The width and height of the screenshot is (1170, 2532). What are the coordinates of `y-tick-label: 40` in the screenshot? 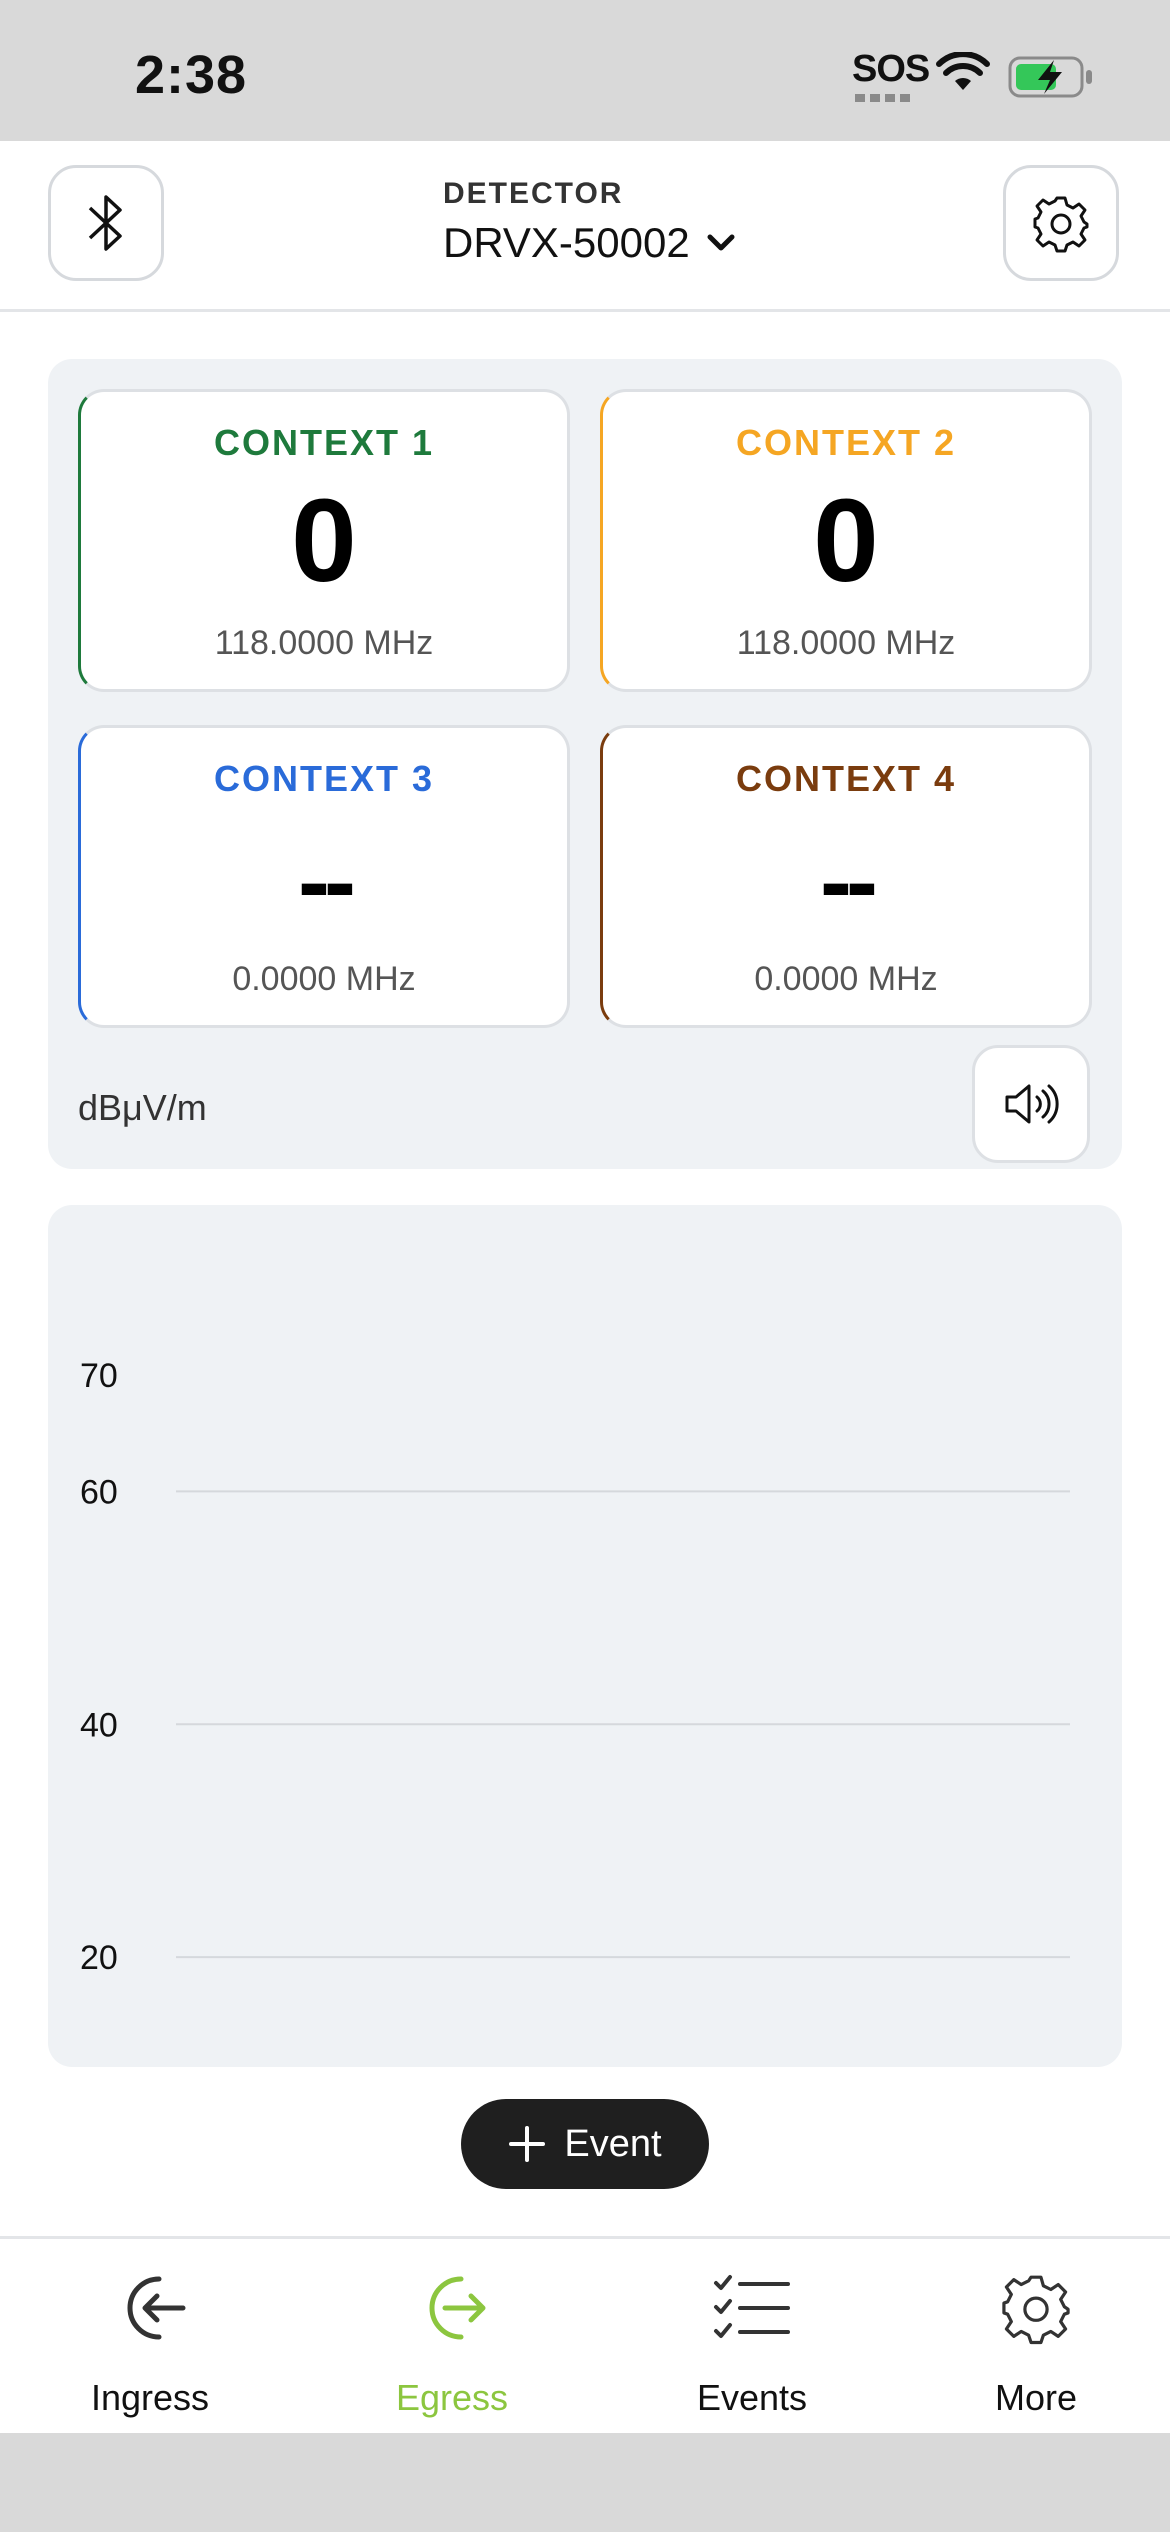 It's located at (99, 1725).